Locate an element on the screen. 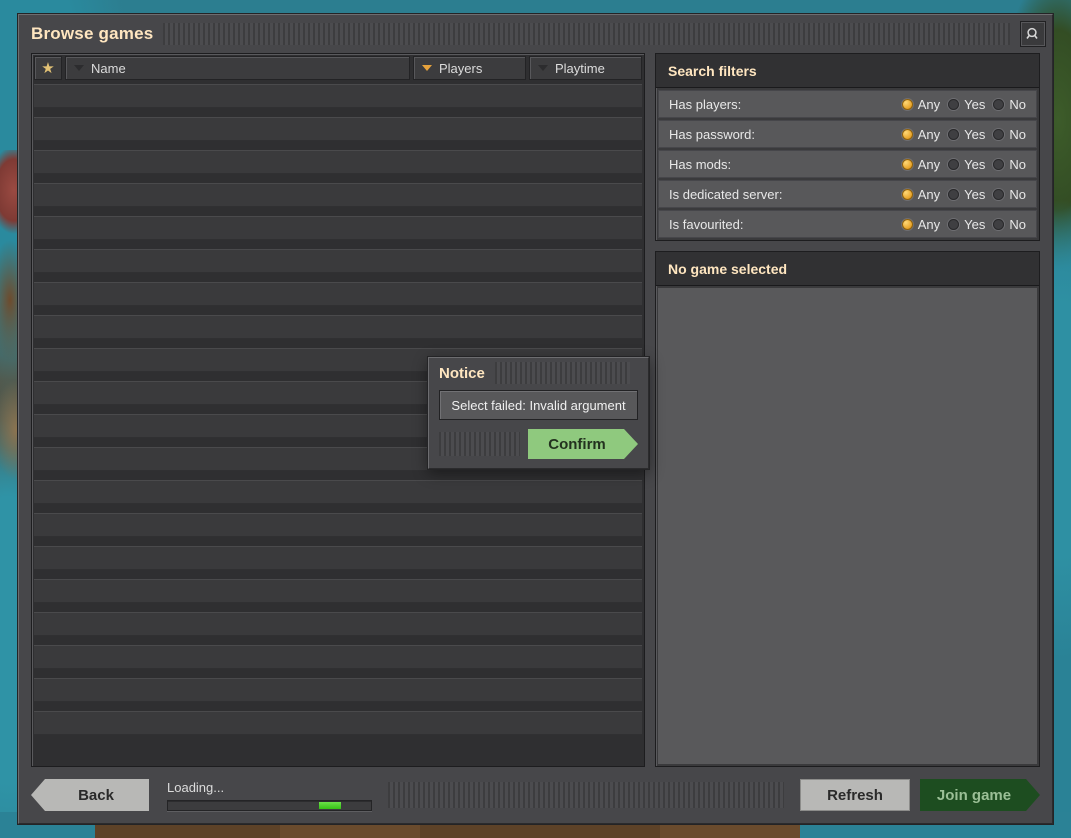  star-icon: ★ is located at coordinates (48, 68).